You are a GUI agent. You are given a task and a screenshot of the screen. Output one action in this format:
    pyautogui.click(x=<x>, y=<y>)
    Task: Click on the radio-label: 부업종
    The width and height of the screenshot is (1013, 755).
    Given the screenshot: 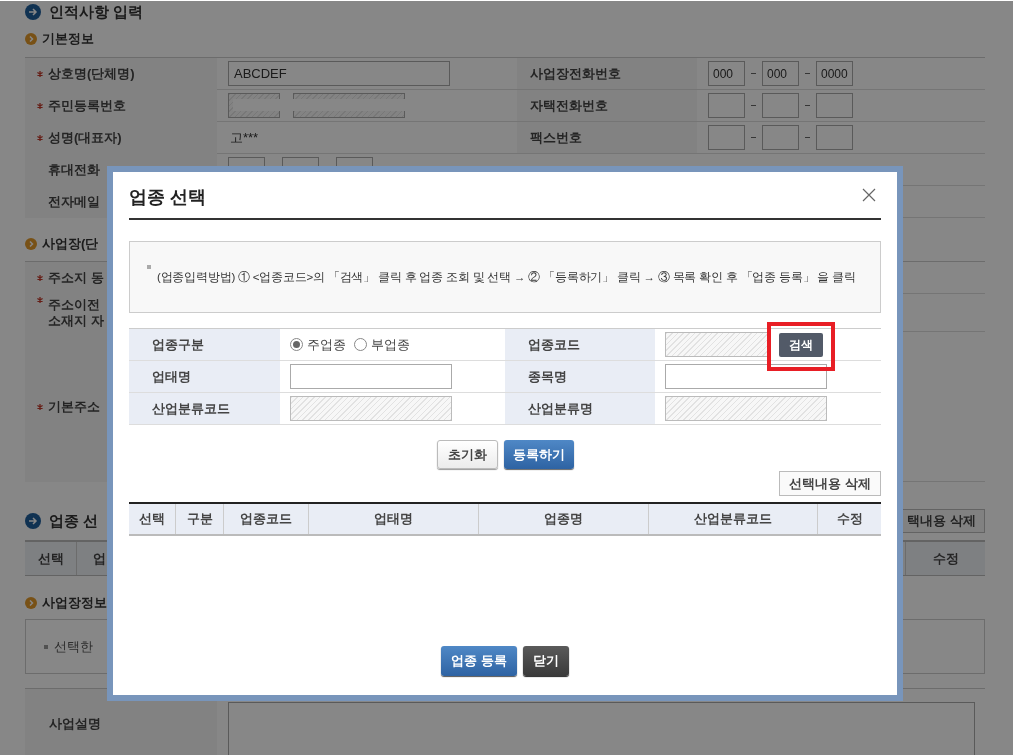 What is the action you would take?
    pyautogui.click(x=390, y=344)
    